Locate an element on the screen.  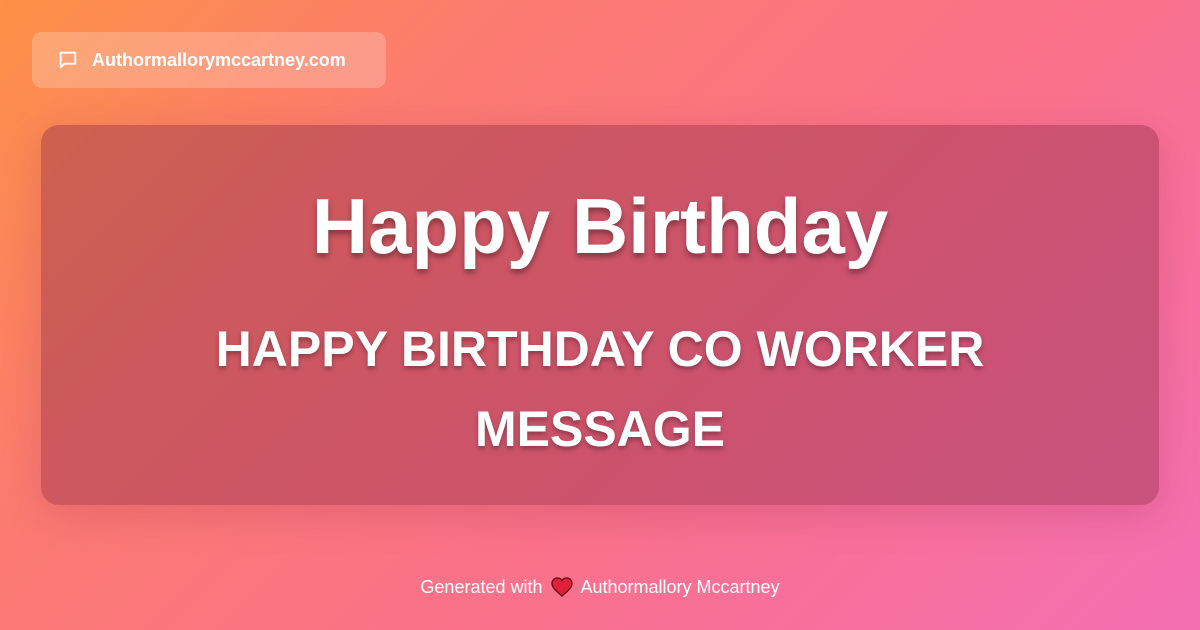
heart-icon is located at coordinates (561, 587).